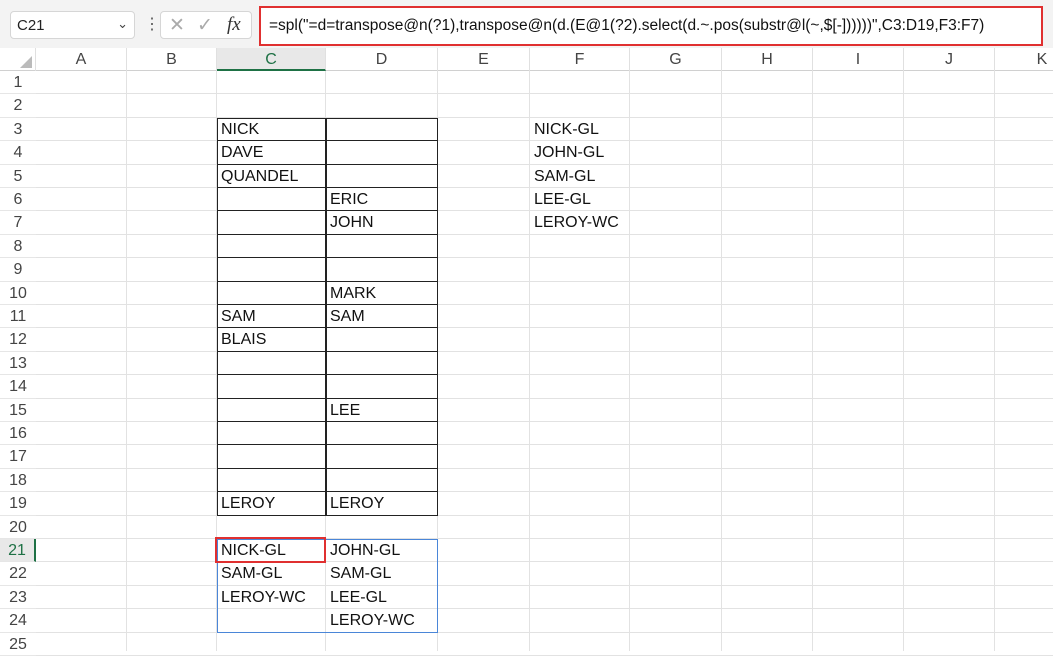 This screenshot has height=656, width=1053. I want to click on row-header-14: 14, so click(18, 387).